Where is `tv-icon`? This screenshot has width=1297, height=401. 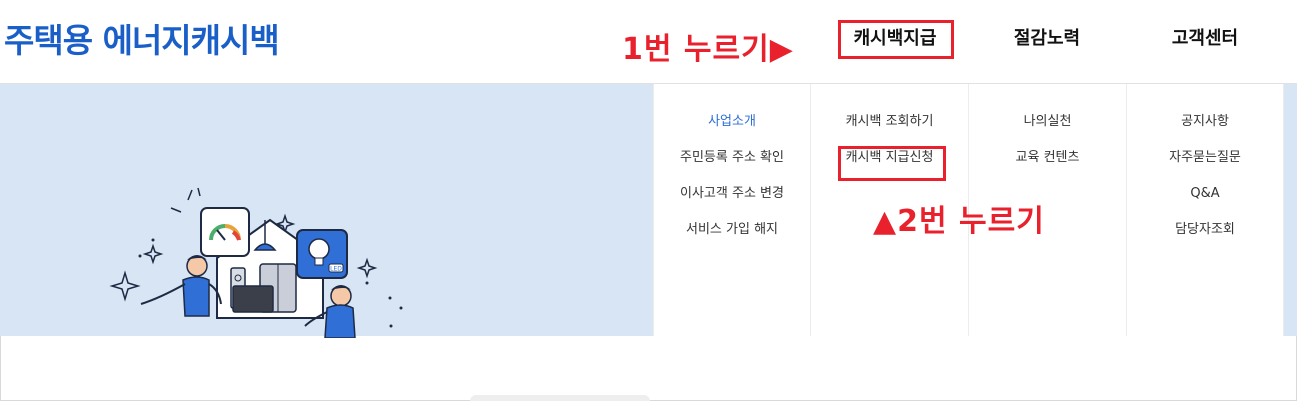 tv-icon is located at coordinates (253, 299).